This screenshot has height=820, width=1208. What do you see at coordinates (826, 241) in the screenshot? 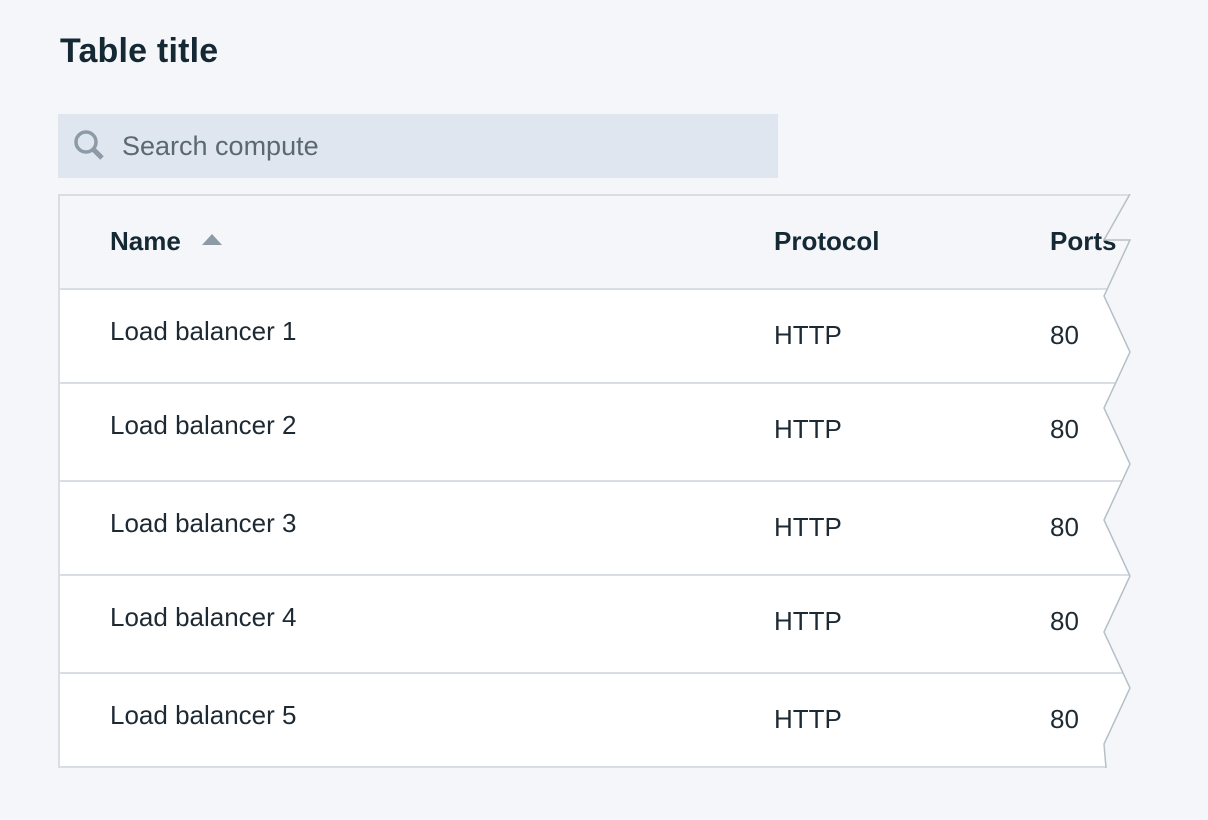
I see `column-header-protocol: Protocol` at bounding box center [826, 241].